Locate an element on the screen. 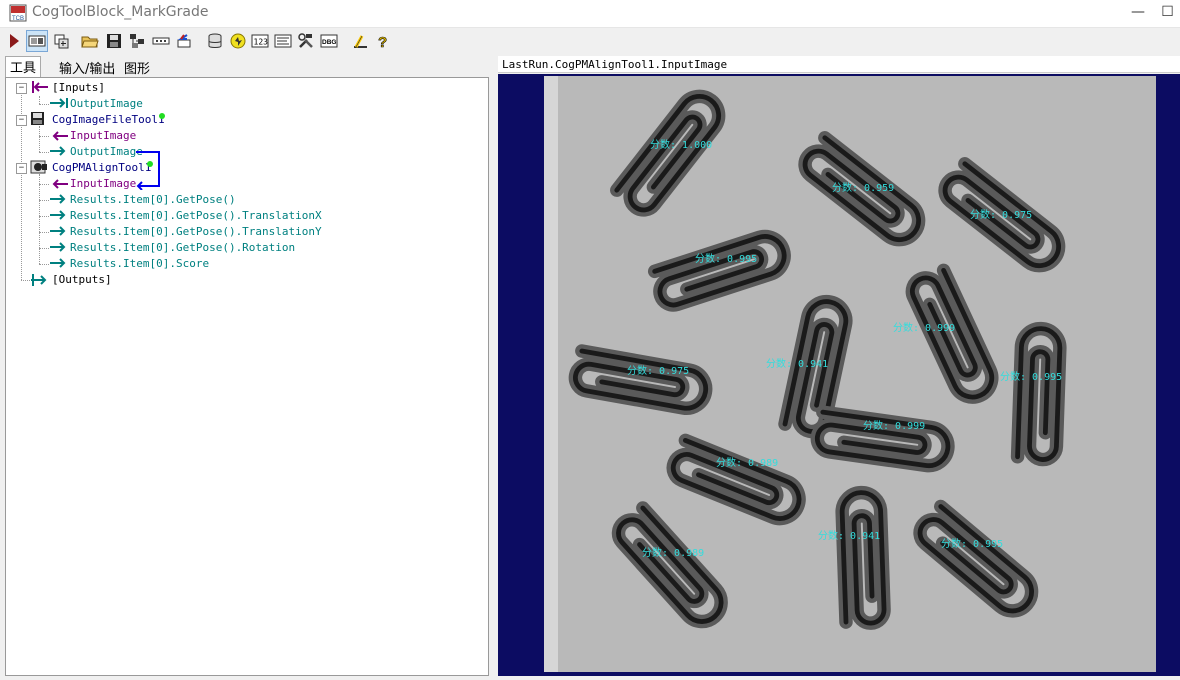 The width and height of the screenshot is (1180, 680). file-tool-node: CogImageFileTool1 is located at coordinates (108, 120).